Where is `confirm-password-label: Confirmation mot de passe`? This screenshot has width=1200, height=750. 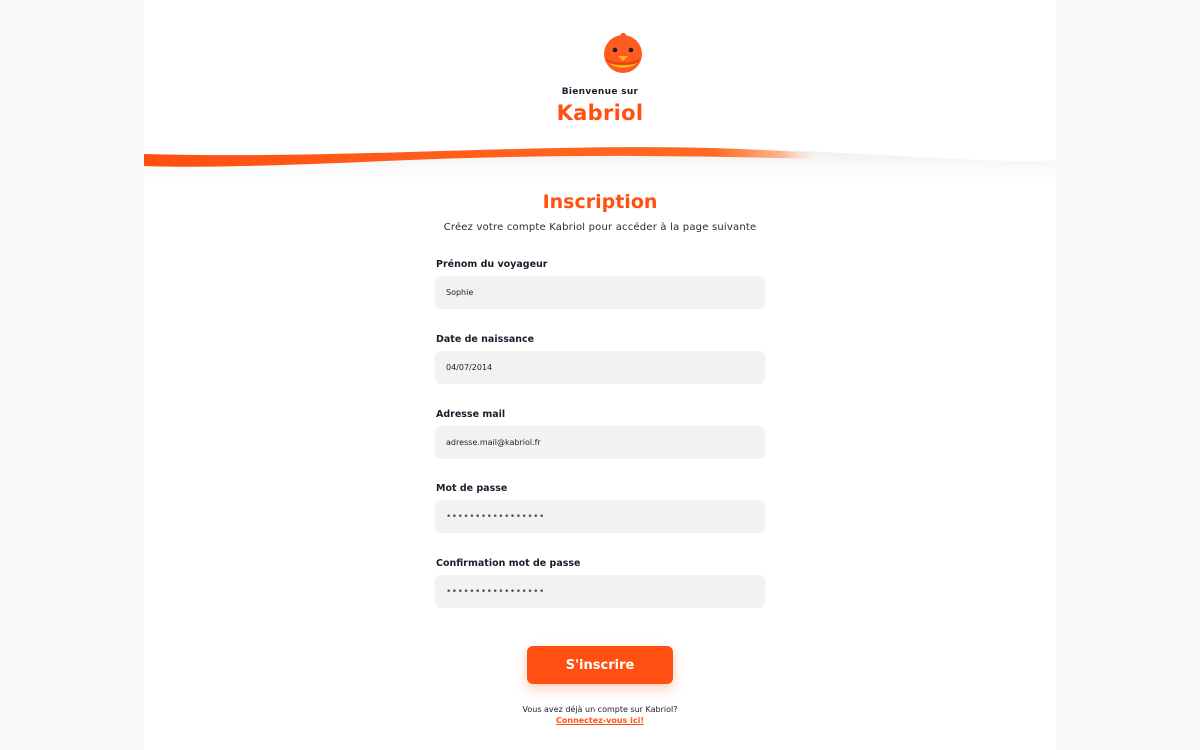
confirm-password-label: Confirmation mot de passe is located at coordinates (508, 563).